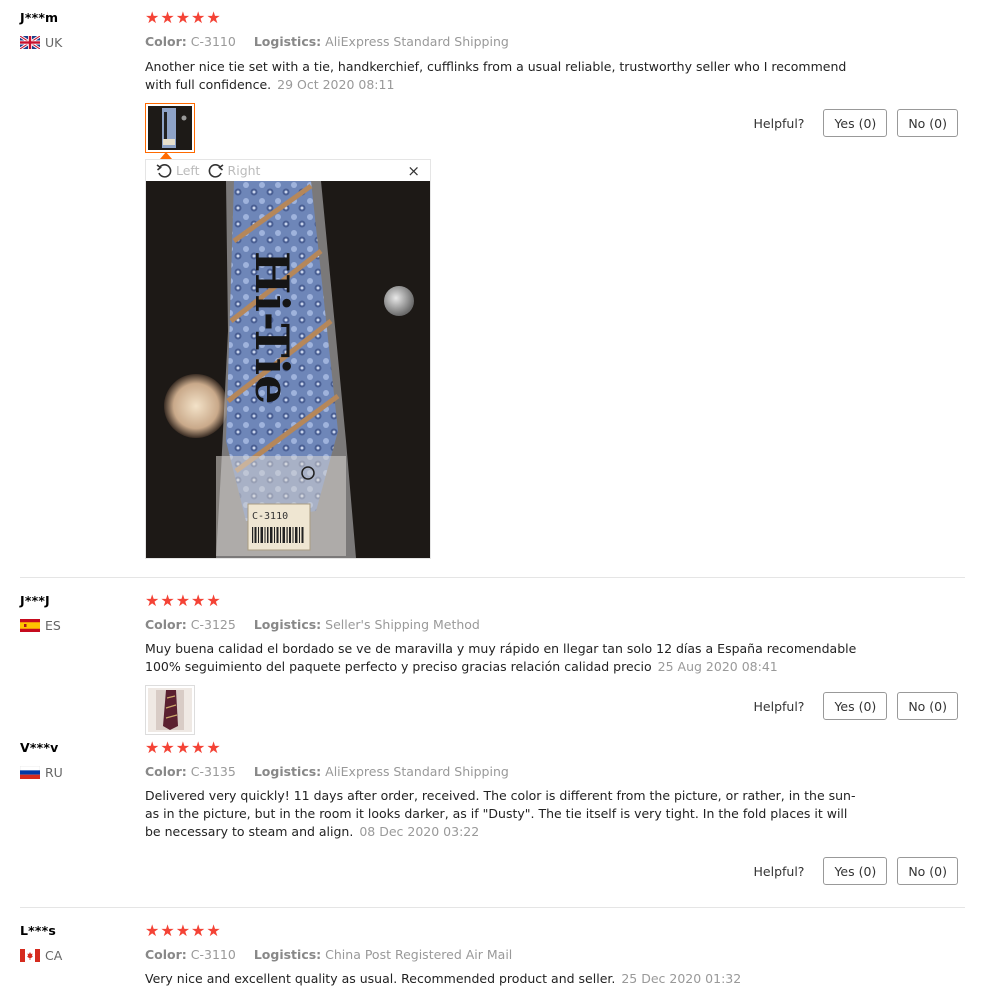  Describe the element at coordinates (35, 600) in the screenshot. I see `reviewer-name: J***J` at that location.